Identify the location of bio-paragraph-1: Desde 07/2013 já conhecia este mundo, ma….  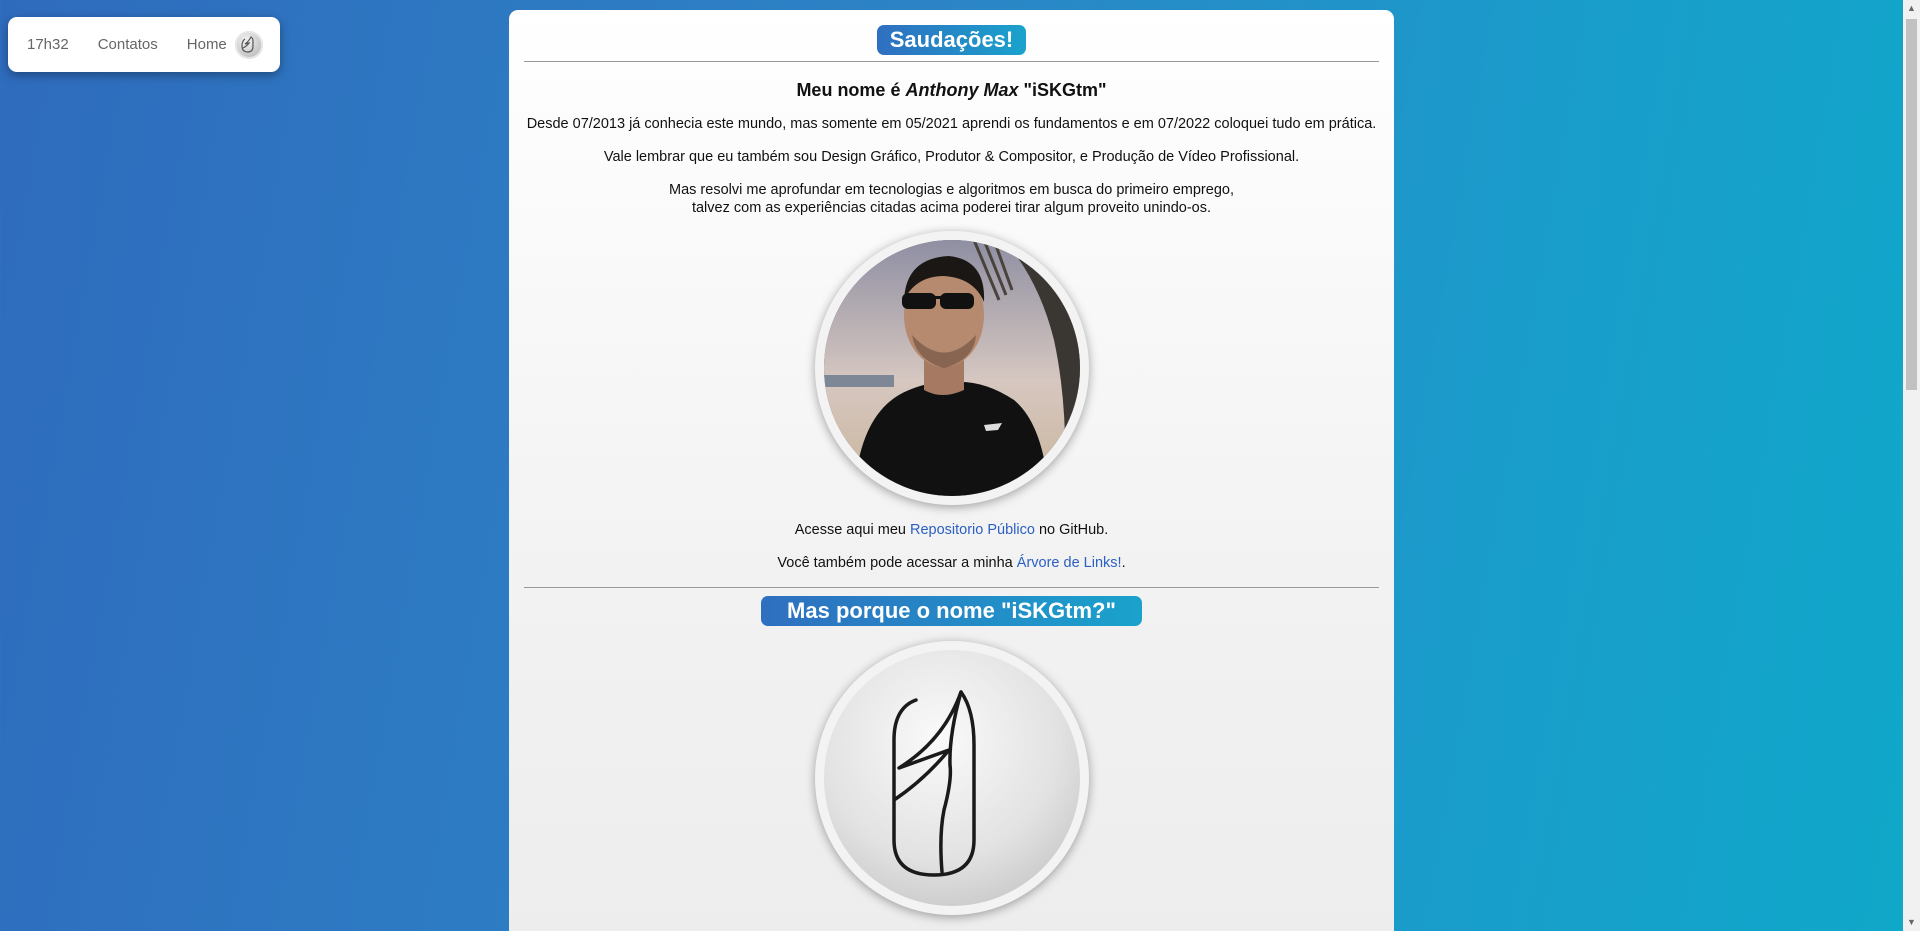
(951, 124).